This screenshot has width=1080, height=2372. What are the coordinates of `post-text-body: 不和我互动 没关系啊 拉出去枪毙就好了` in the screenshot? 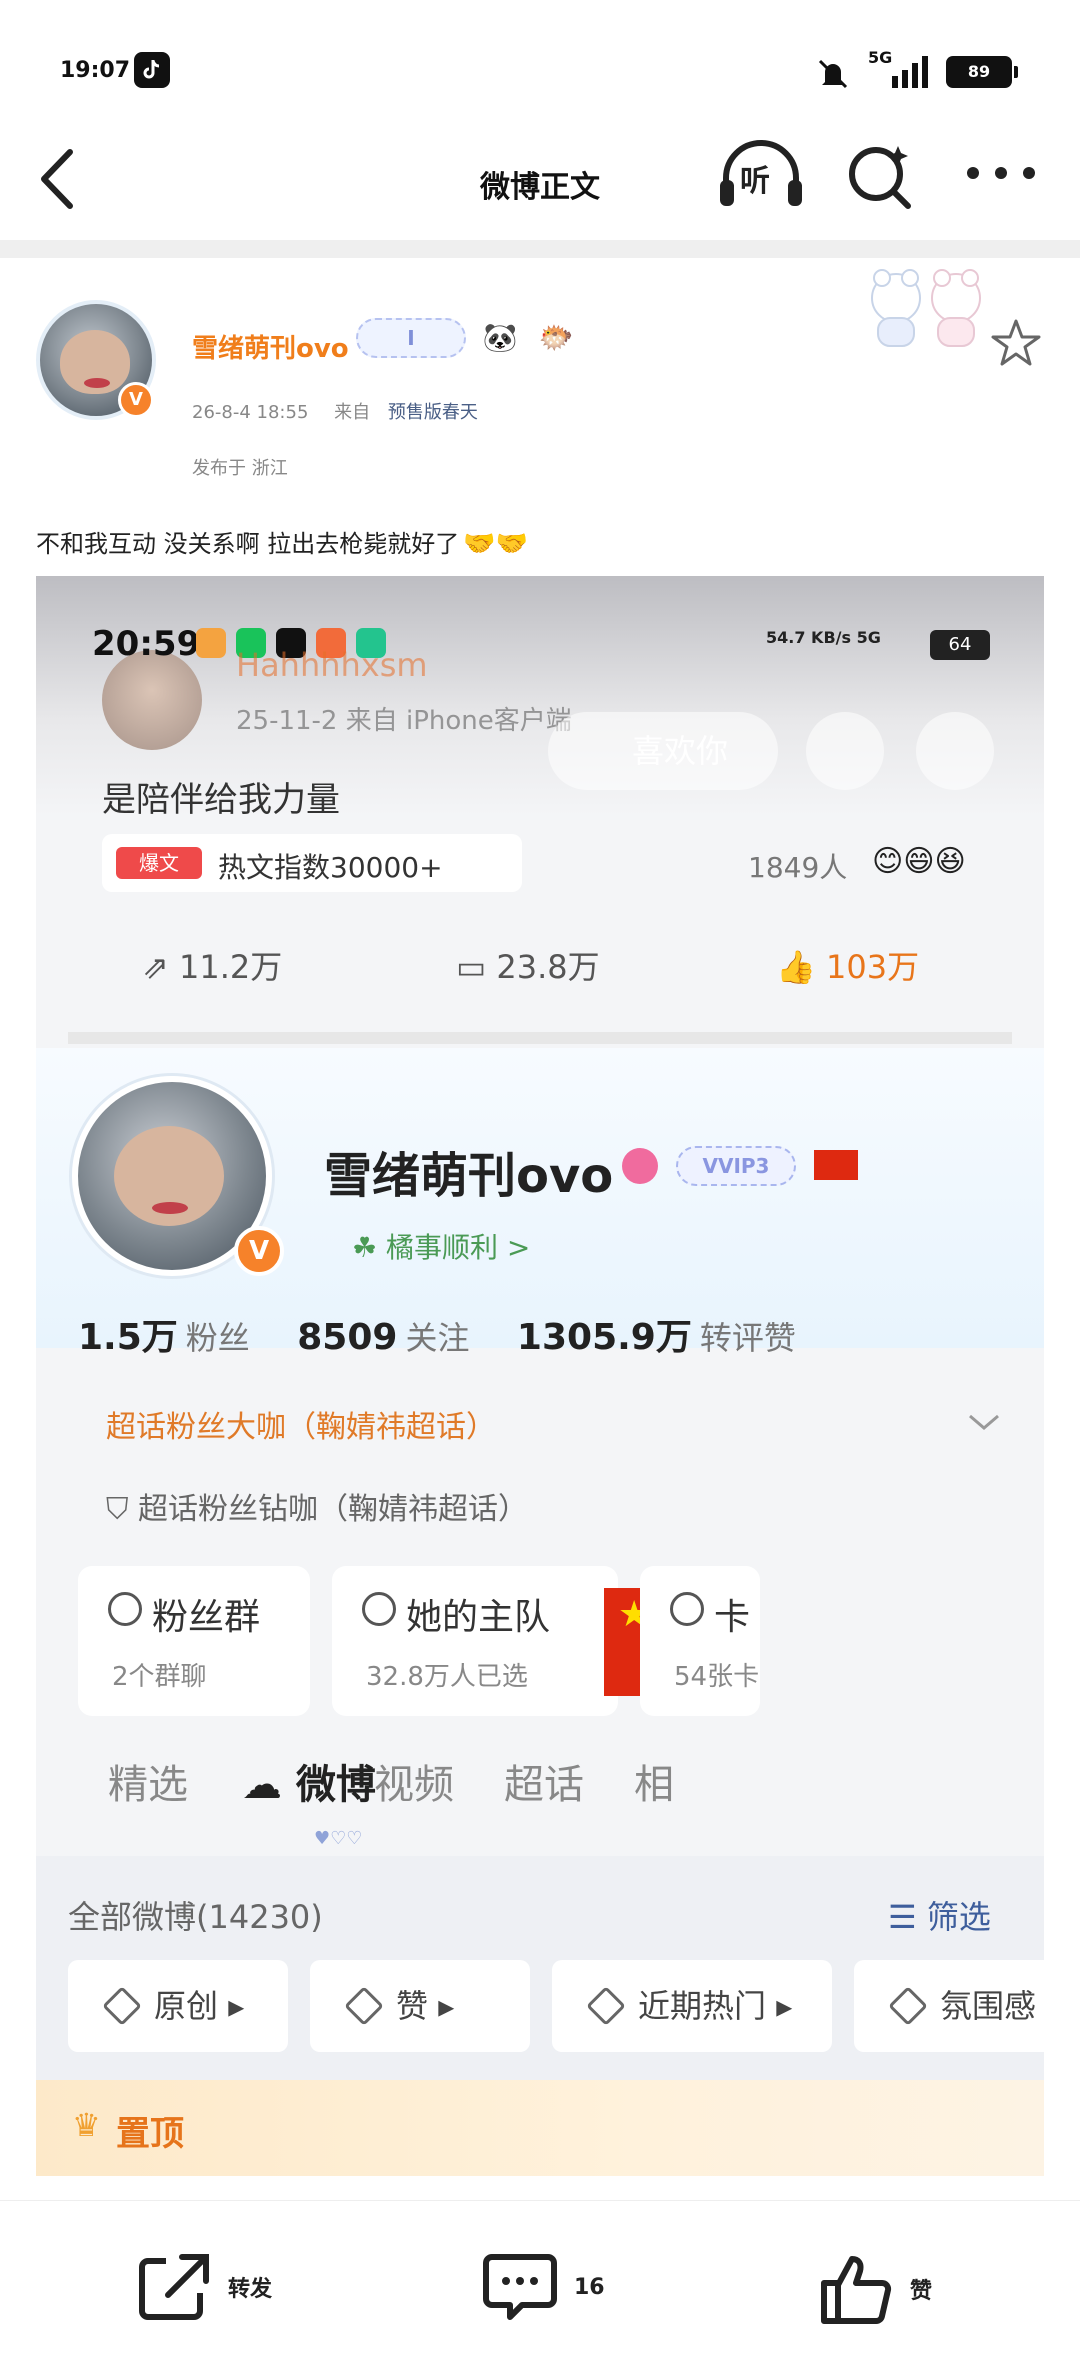 It's located at (248, 544).